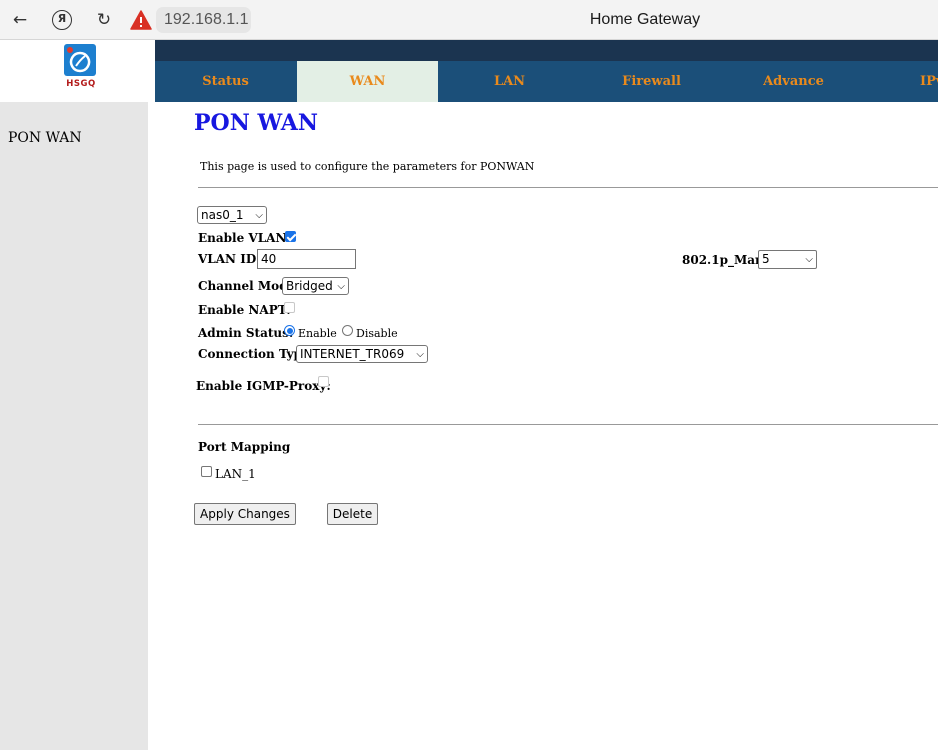 This screenshot has height=750, width=938. What do you see at coordinates (222, 215) in the screenshot?
I see `wan-connection-value: nas0_1` at bounding box center [222, 215].